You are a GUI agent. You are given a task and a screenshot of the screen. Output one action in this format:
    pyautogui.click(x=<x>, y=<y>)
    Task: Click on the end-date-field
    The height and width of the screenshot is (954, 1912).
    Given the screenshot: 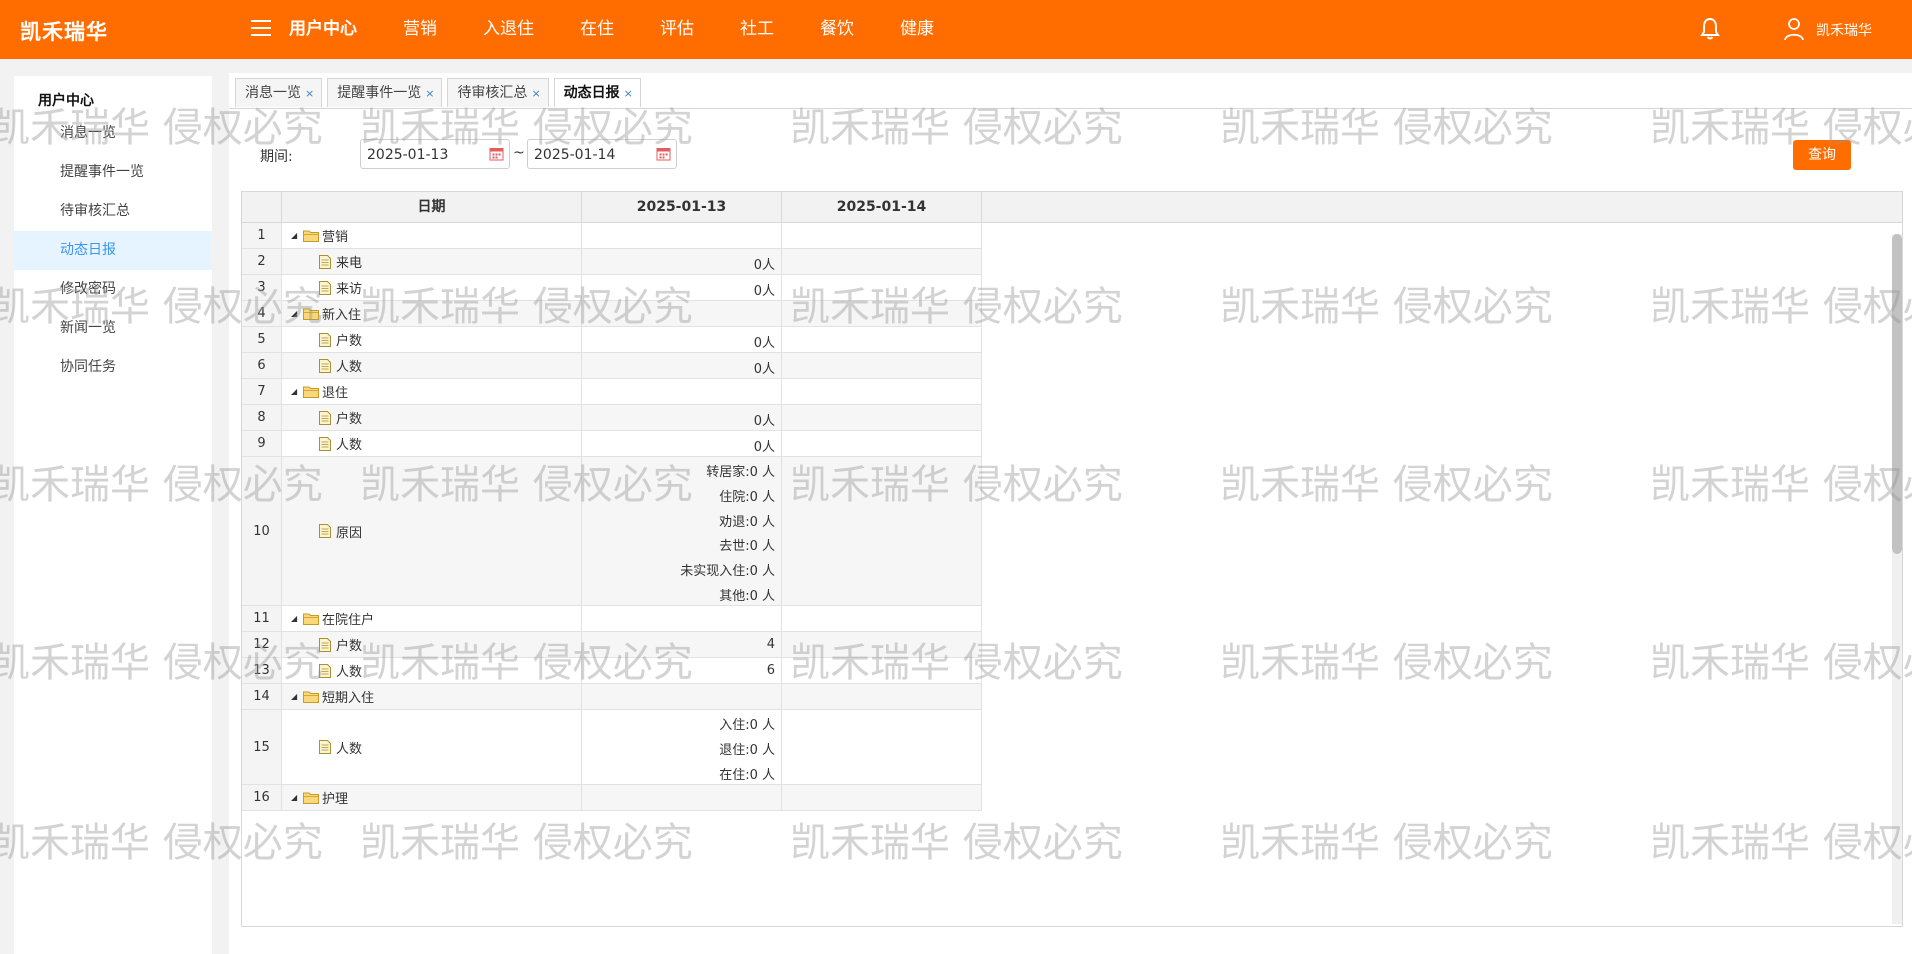 What is the action you would take?
    pyautogui.click(x=602, y=154)
    